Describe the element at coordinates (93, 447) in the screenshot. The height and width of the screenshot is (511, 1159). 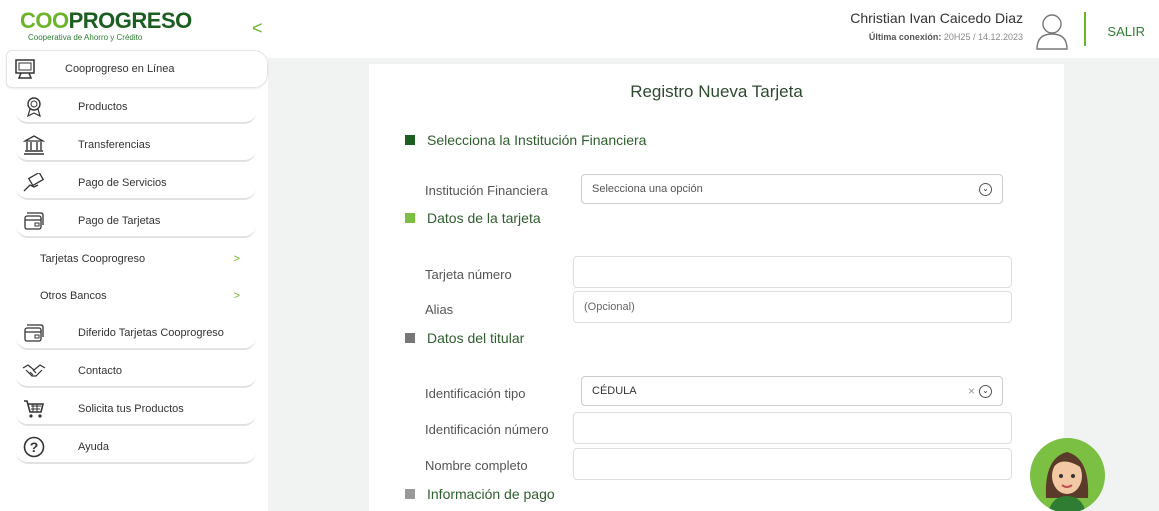
I see `sidebar-item-label: Ayuda` at that location.